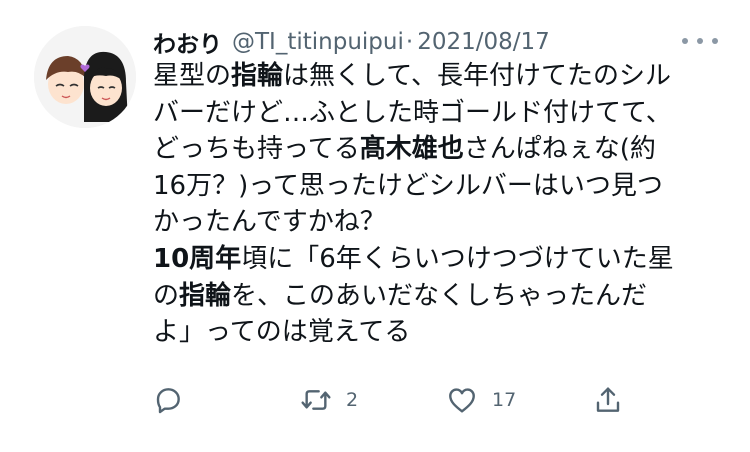 The image size is (750, 452). I want to click on reply-button, so click(168, 400).